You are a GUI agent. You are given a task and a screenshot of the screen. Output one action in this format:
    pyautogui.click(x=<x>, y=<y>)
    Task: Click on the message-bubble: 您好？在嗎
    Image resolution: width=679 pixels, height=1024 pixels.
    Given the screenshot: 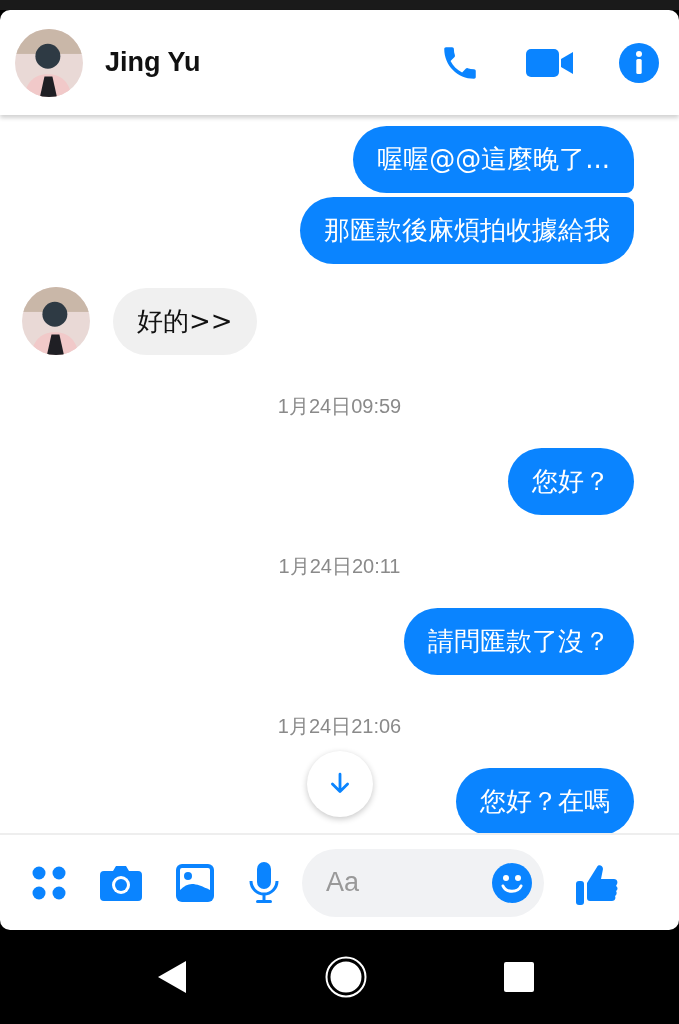 What is the action you would take?
    pyautogui.click(x=545, y=800)
    